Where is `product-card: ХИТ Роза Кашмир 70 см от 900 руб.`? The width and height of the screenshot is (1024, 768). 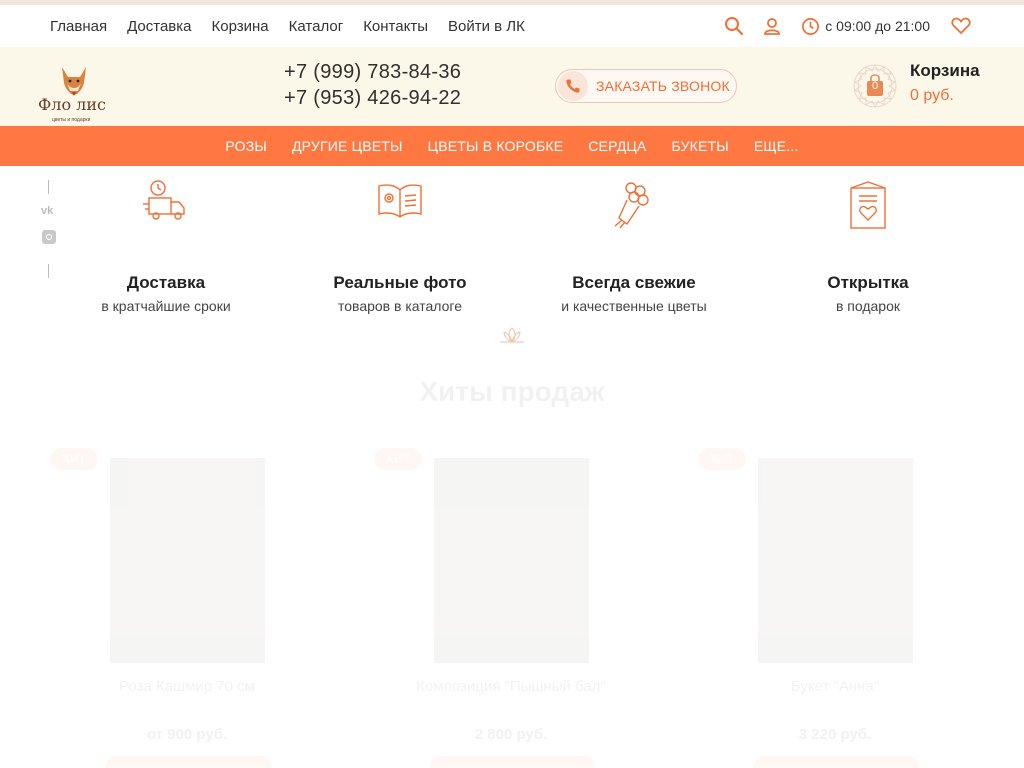 product-card: ХИТ Роза Кашмир 70 см от 900 руб. is located at coordinates (175, 608).